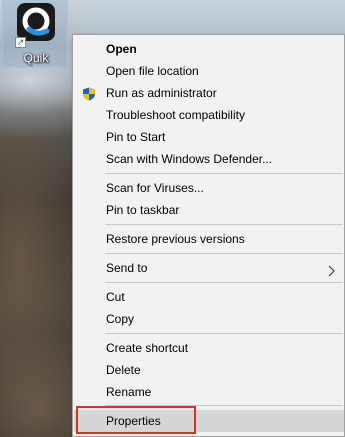 The image size is (345, 437). I want to click on menu-item-label: Properties, so click(133, 421).